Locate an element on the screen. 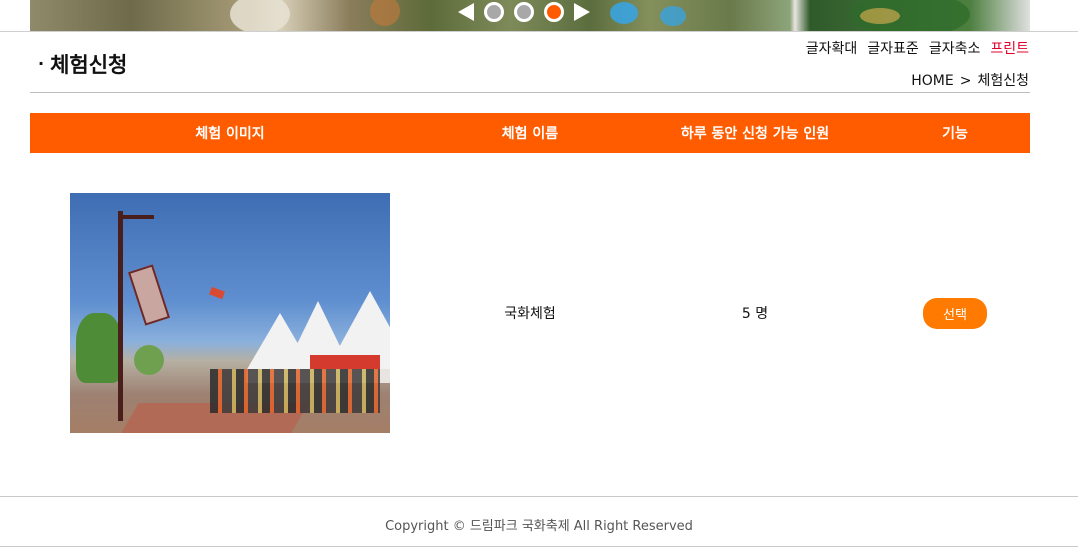 The width and height of the screenshot is (1078, 548). breadcrumb-current: 체험신청 is located at coordinates (1003, 81).